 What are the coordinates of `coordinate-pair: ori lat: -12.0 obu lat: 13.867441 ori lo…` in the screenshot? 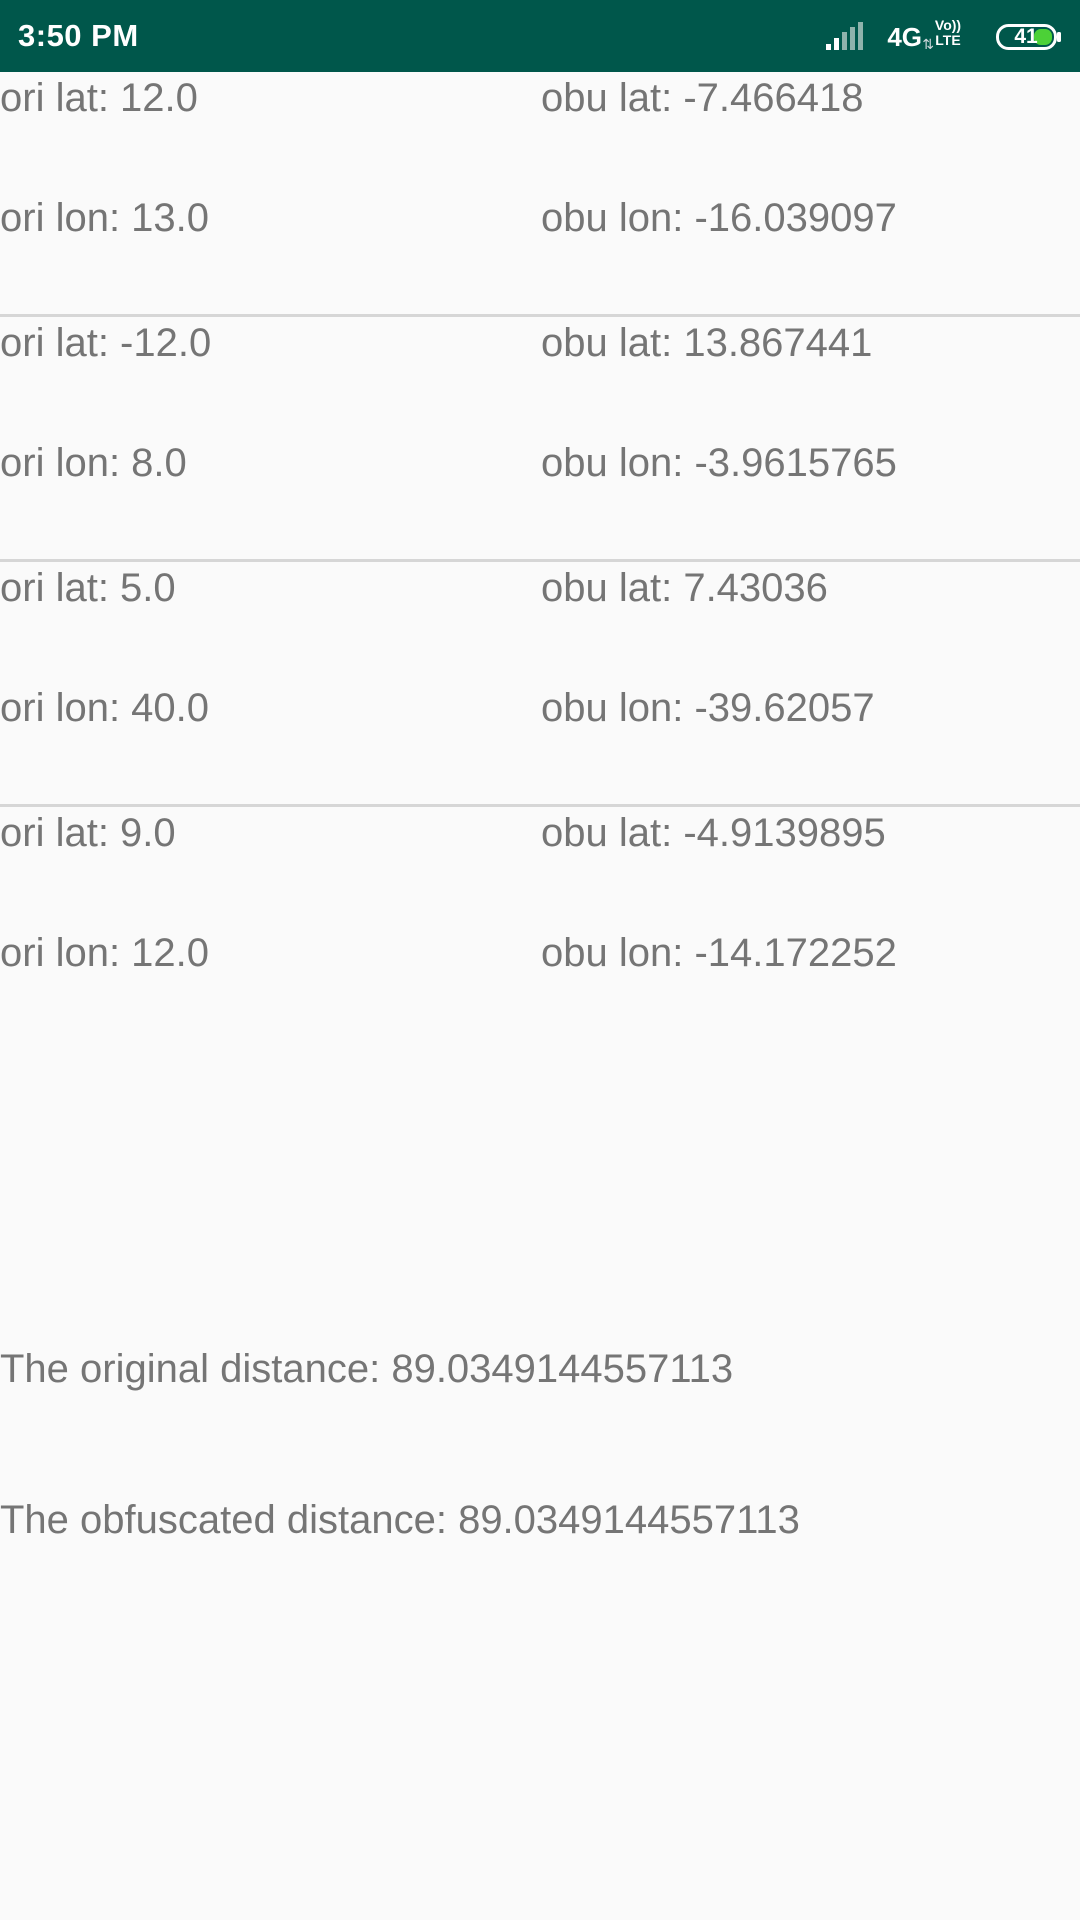 It's located at (540, 439).